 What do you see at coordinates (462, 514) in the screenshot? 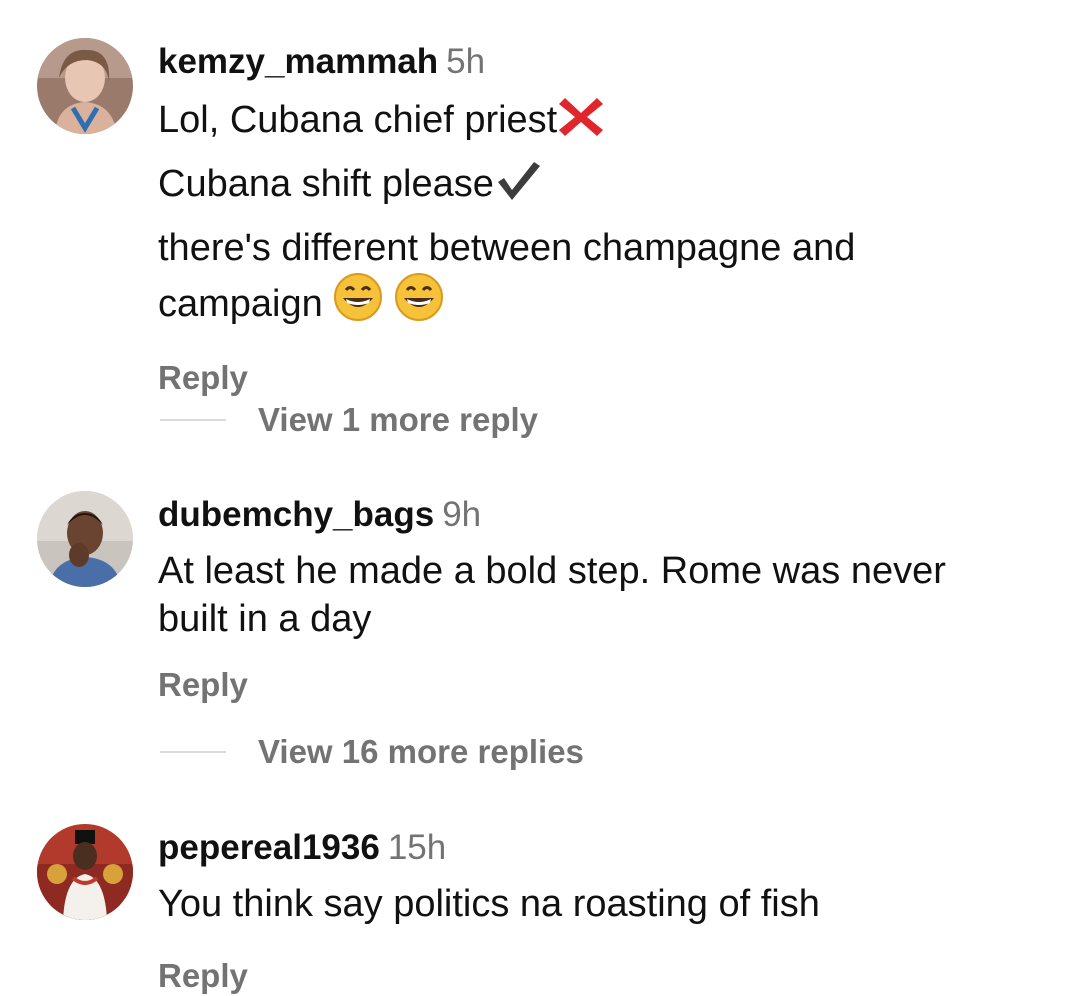
I see `timestamp: 9h` at bounding box center [462, 514].